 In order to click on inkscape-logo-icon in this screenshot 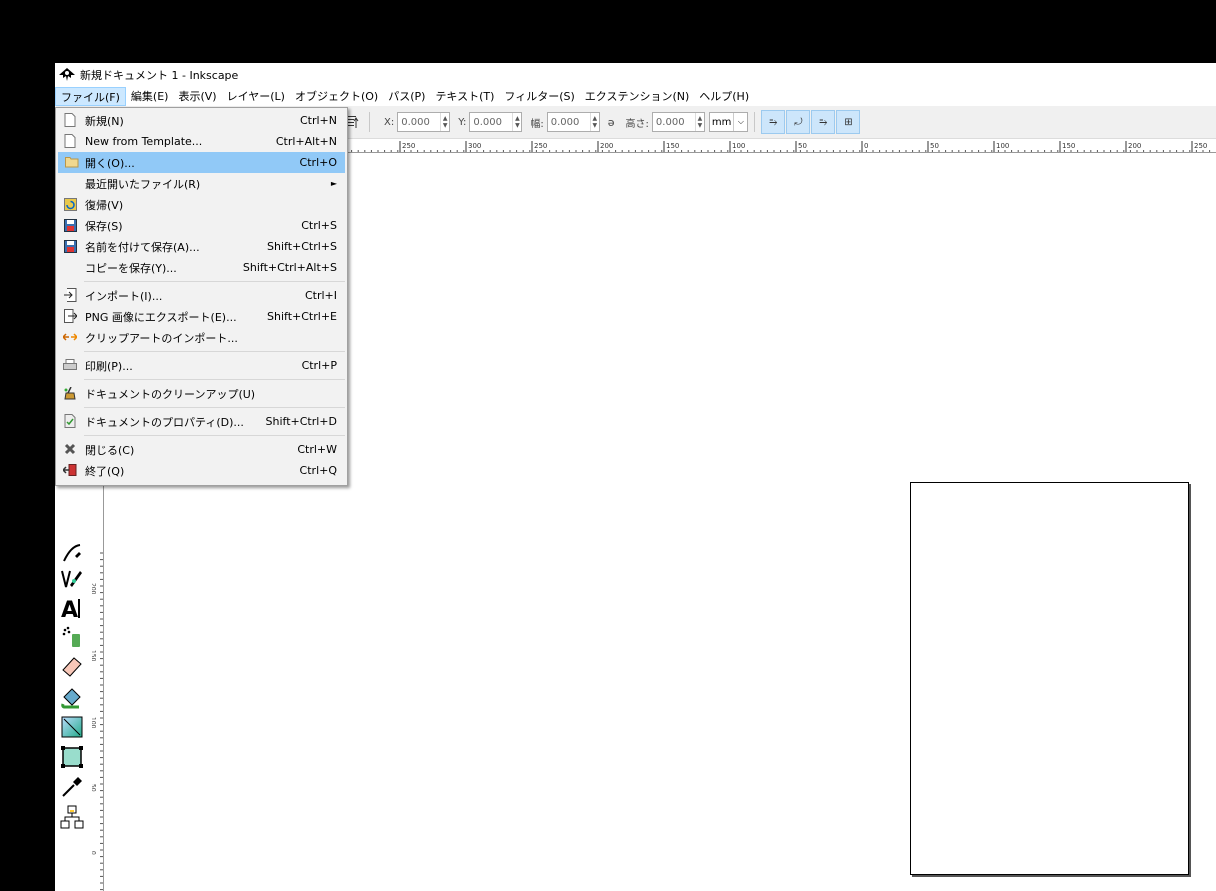, I will do `click(67, 74)`.